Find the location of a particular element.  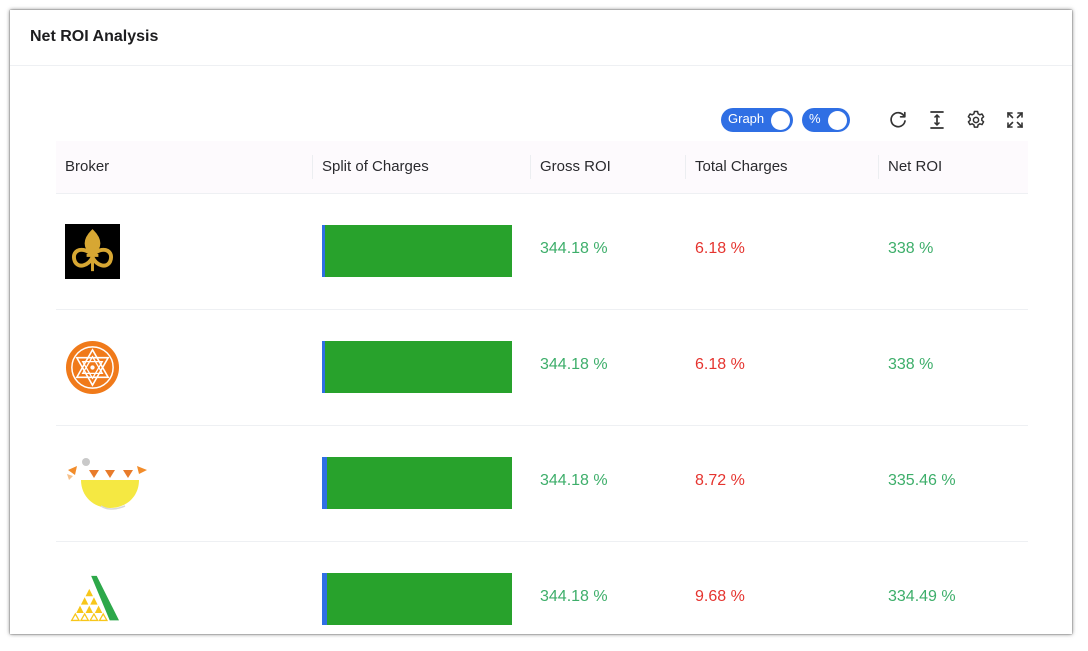

column-header-broker: Broker is located at coordinates (87, 167).